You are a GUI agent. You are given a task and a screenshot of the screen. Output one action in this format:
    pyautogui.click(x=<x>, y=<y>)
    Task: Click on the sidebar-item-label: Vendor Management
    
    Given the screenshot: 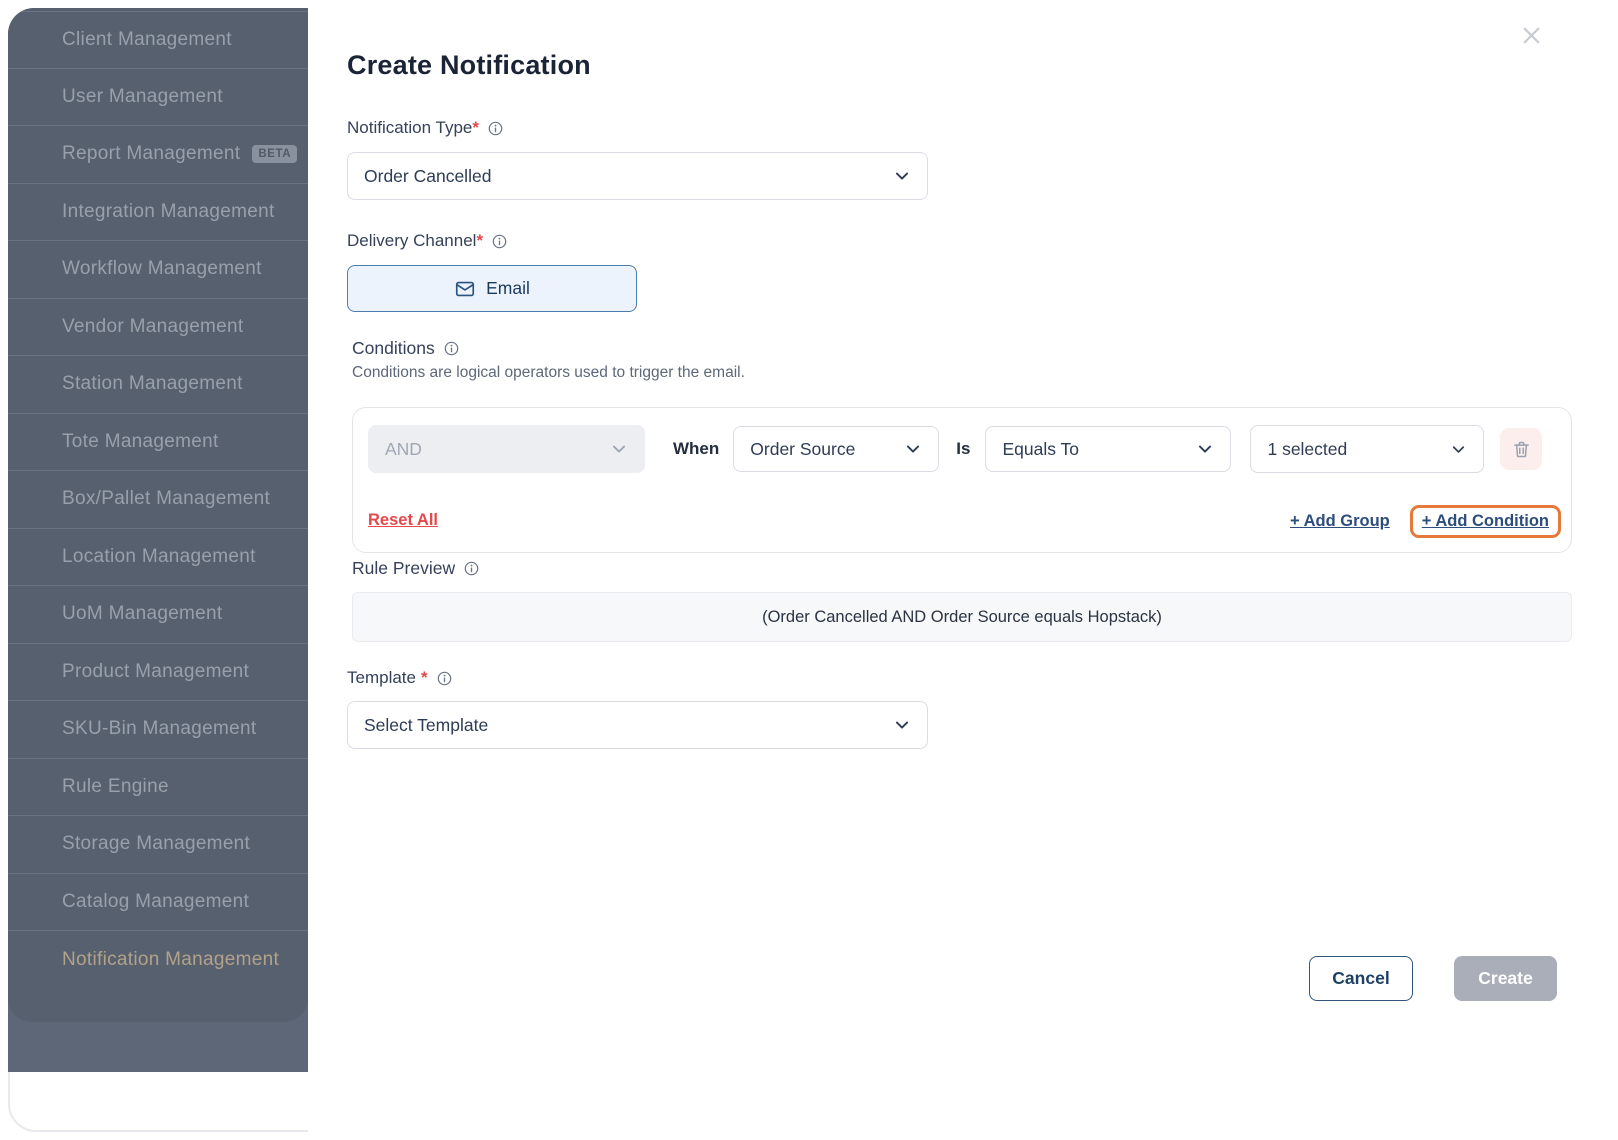 What is the action you would take?
    pyautogui.click(x=153, y=326)
    